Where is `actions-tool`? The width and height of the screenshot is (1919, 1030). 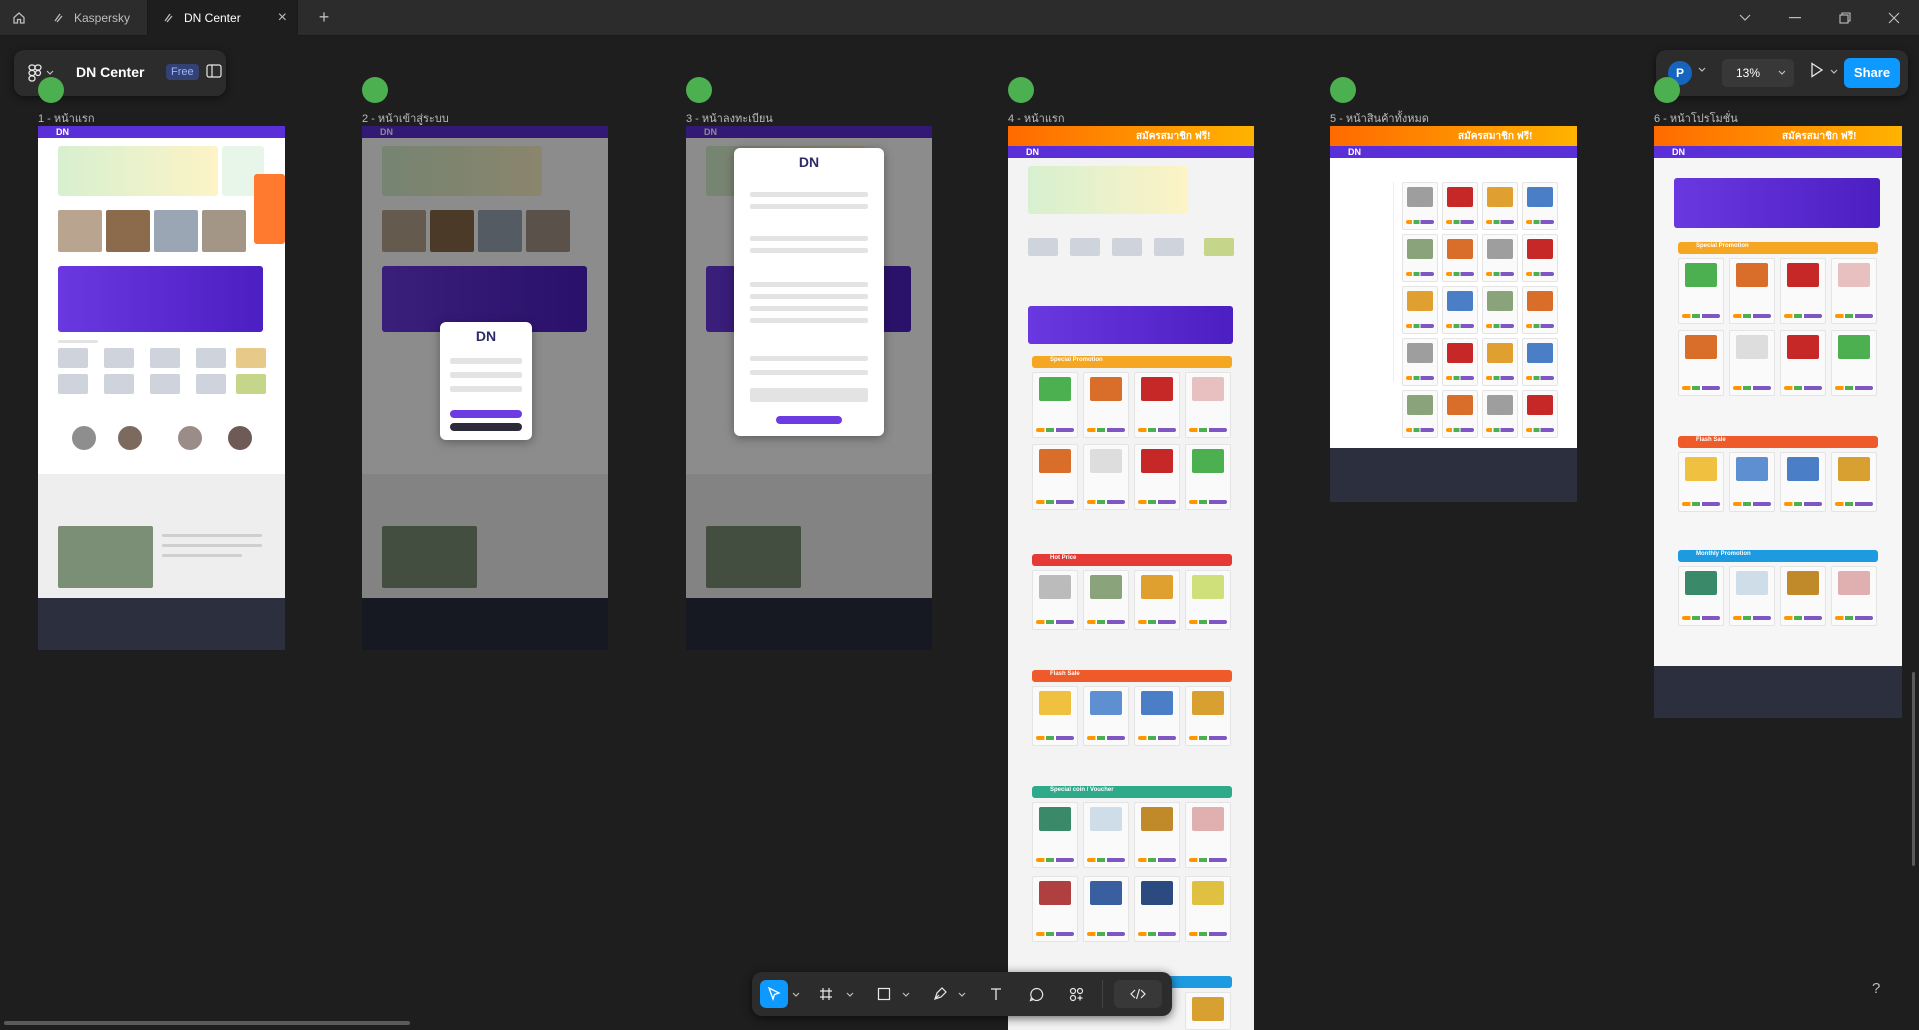 actions-tool is located at coordinates (1076, 994).